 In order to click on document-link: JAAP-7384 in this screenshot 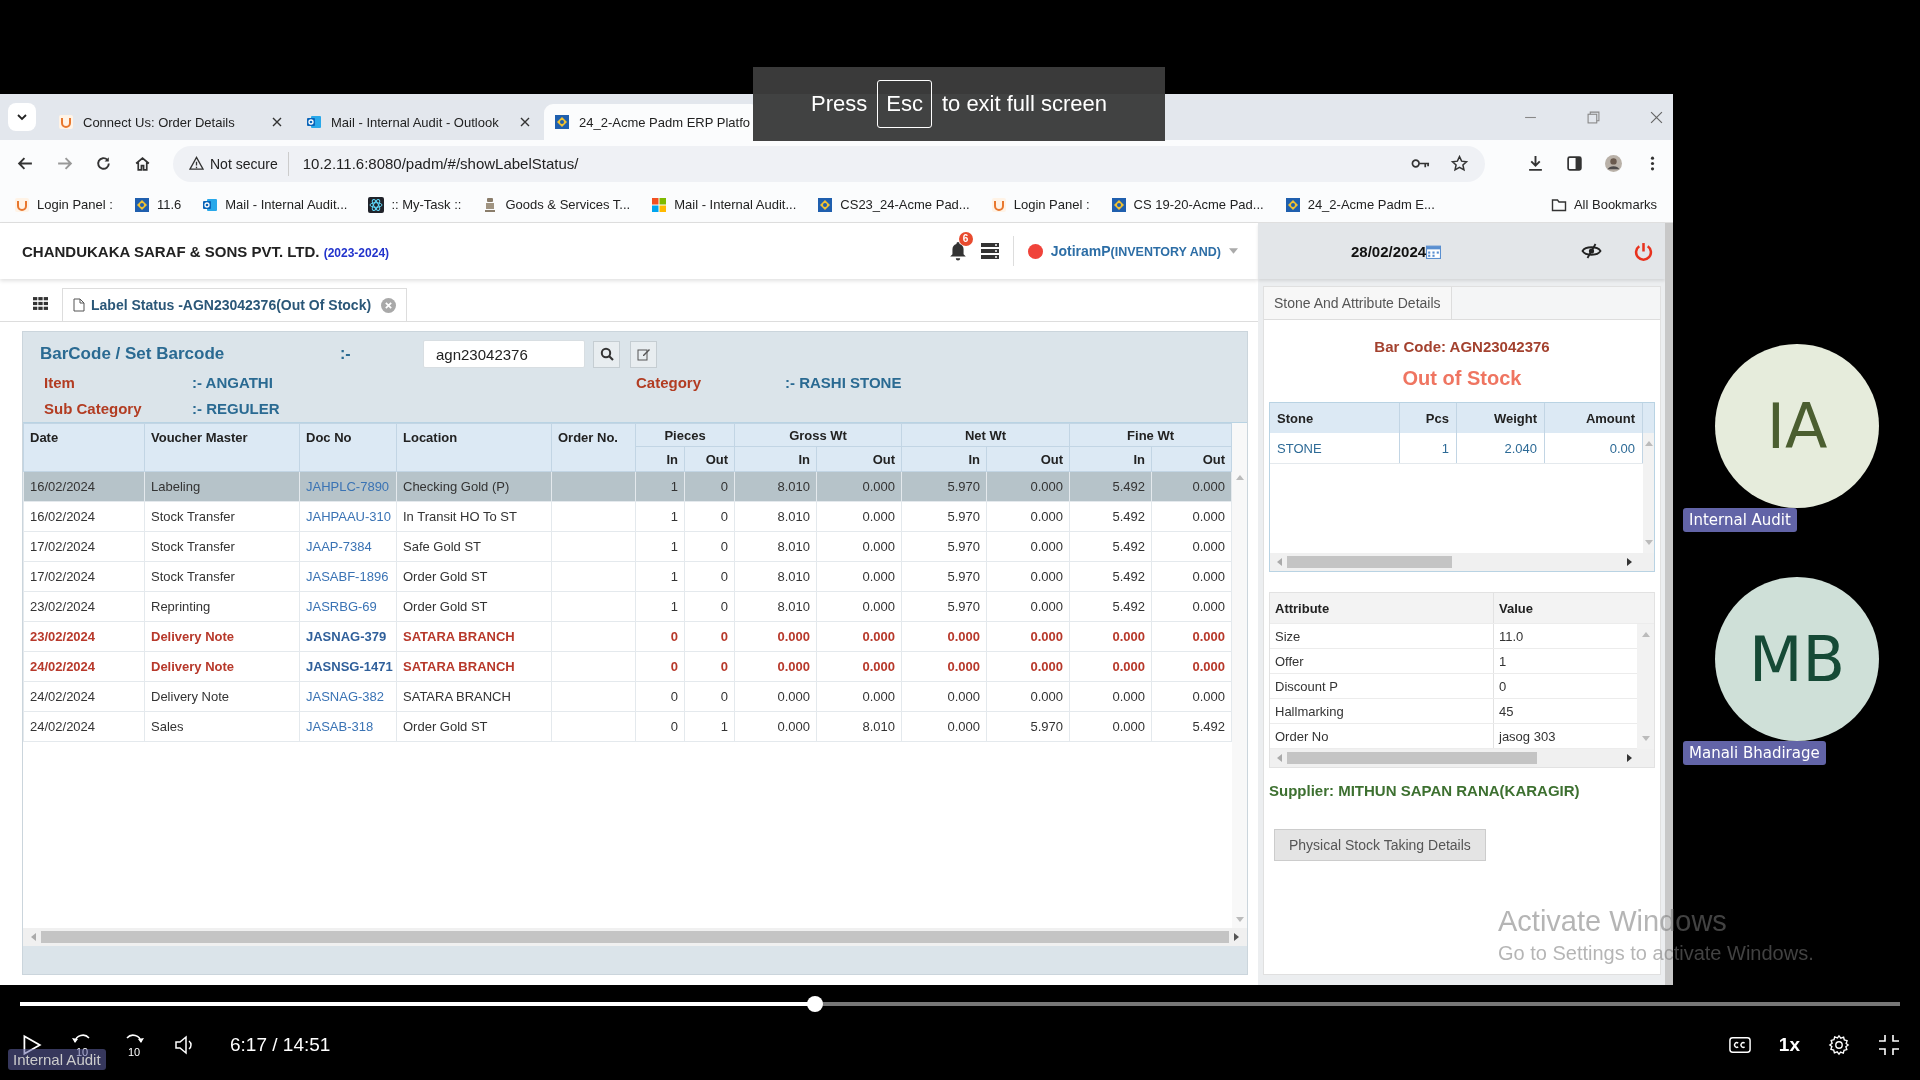, I will do `click(339, 546)`.